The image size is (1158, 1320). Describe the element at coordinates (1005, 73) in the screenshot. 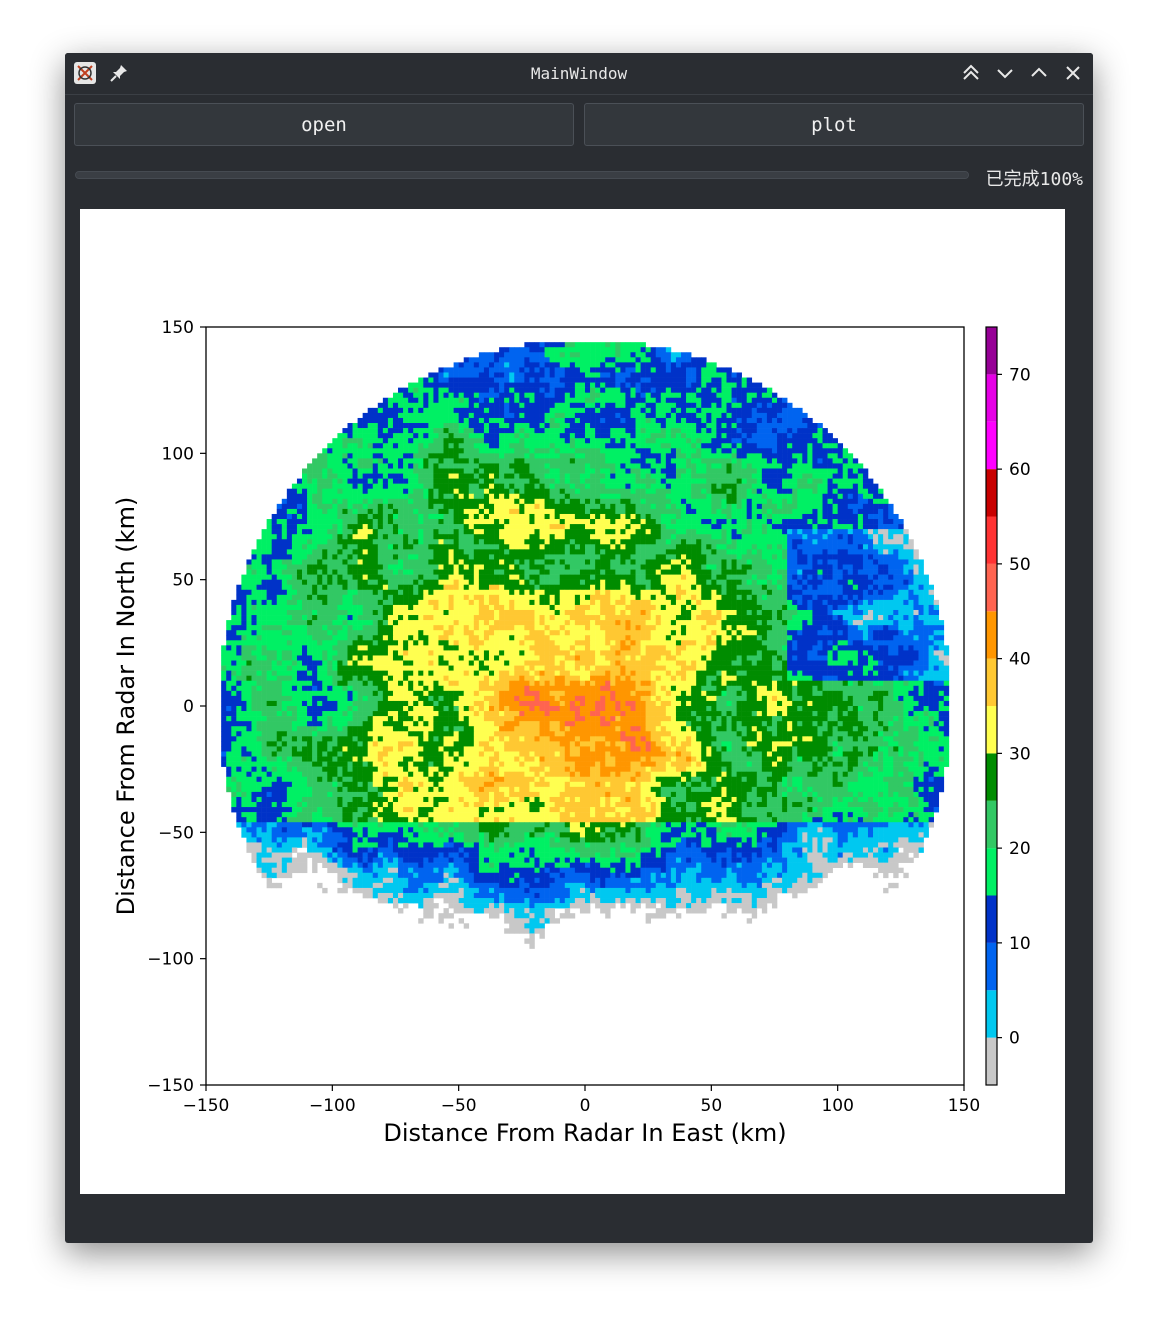

I see `minimize-icon` at that location.